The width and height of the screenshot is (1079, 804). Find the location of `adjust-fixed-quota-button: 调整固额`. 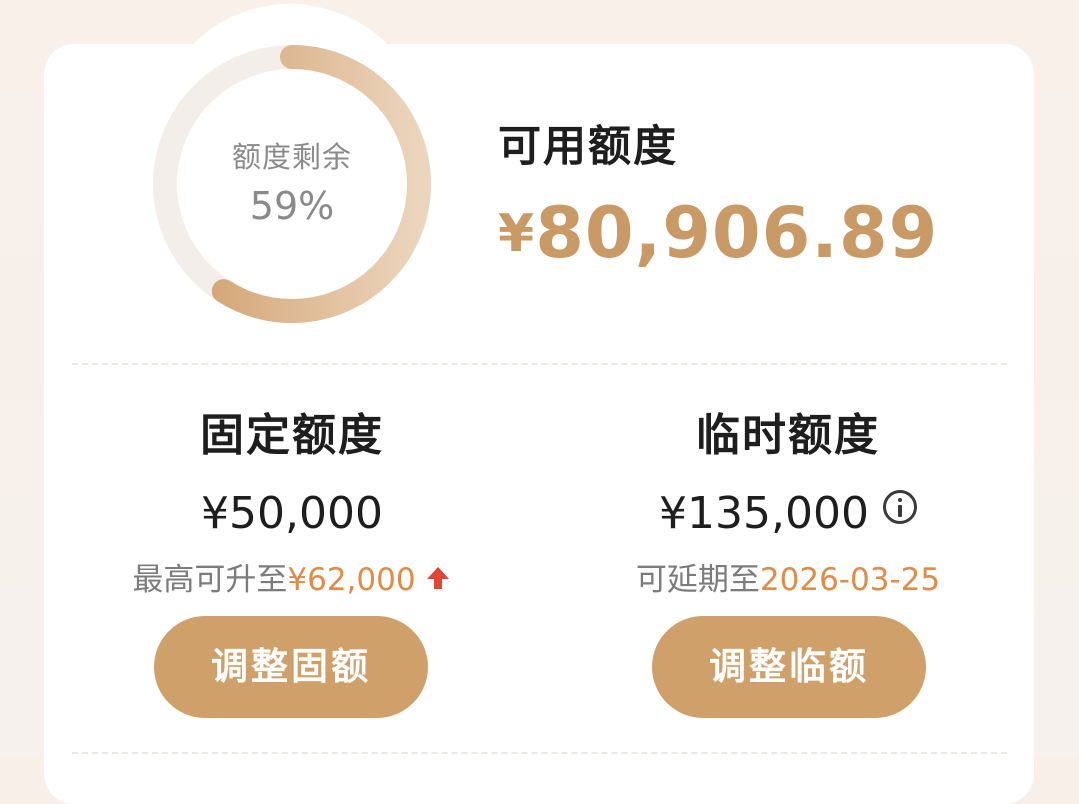

adjust-fixed-quota-button: 调整固额 is located at coordinates (291, 667).